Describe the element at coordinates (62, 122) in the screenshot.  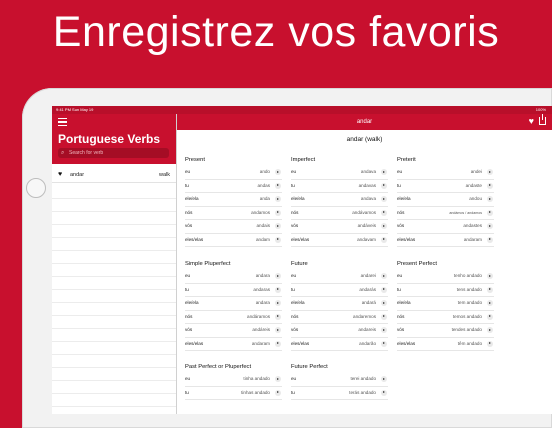
I see `hamburger-icon` at that location.